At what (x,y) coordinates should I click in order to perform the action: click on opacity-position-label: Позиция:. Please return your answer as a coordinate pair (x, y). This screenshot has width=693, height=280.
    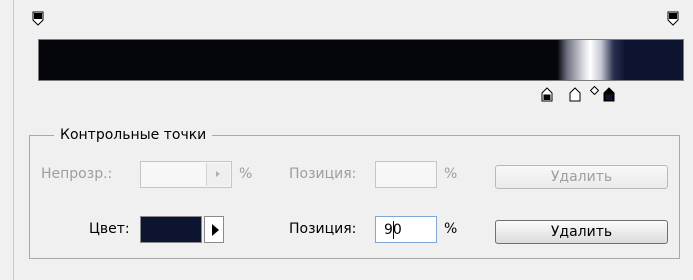
    Looking at the image, I should click on (323, 174).